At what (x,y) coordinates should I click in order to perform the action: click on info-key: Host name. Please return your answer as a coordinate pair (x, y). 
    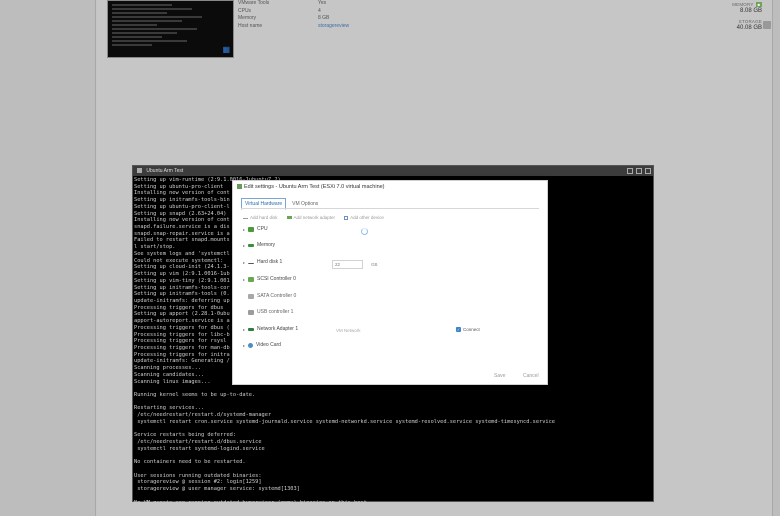
    Looking at the image, I should click on (250, 25).